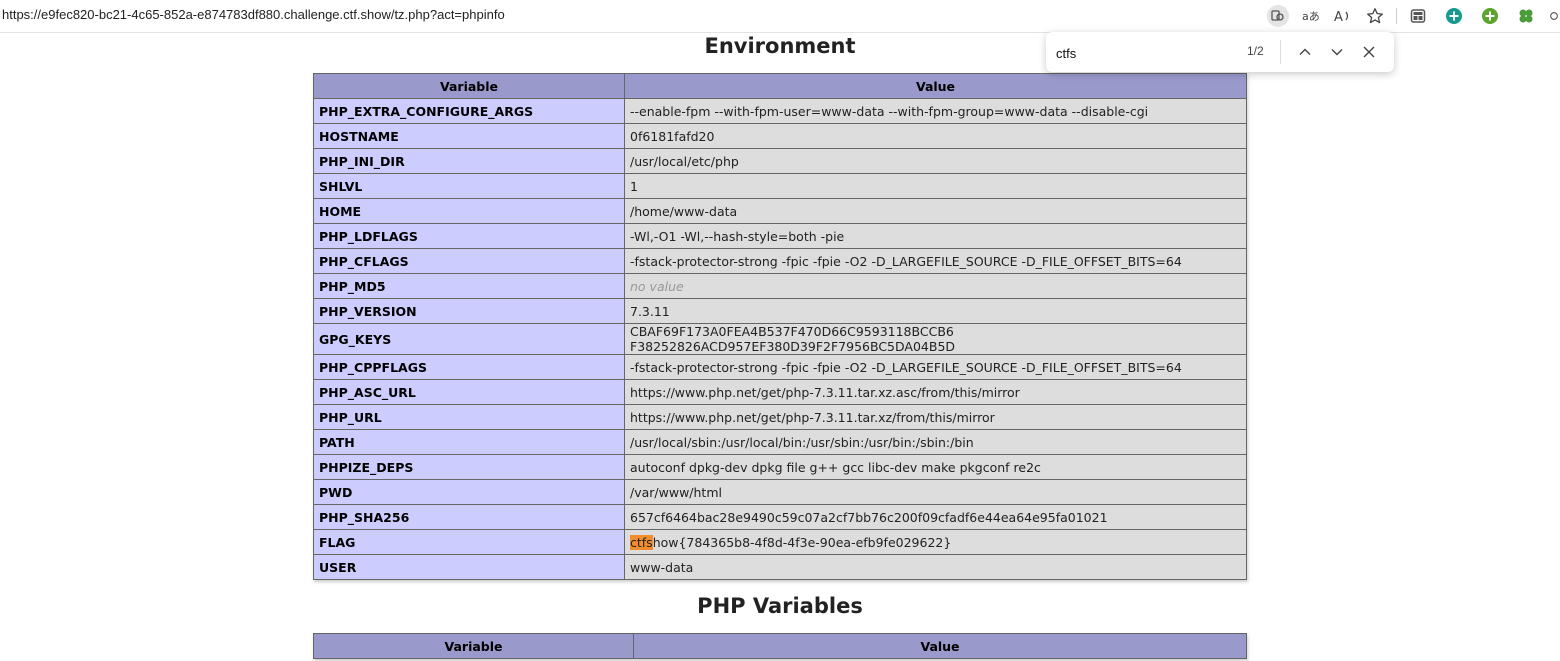 The width and height of the screenshot is (1560, 661). I want to click on variable-name: PHP_MD5, so click(469, 286).